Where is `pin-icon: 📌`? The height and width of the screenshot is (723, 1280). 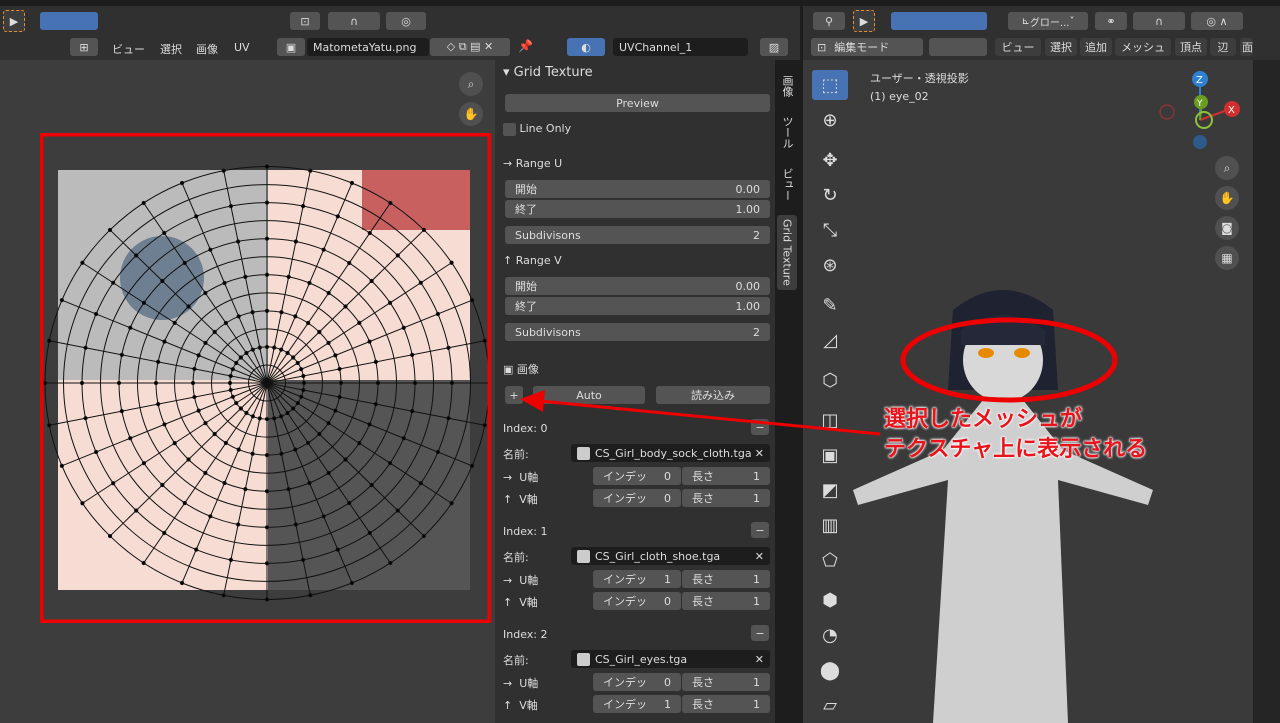
pin-icon: 📌 is located at coordinates (525, 46).